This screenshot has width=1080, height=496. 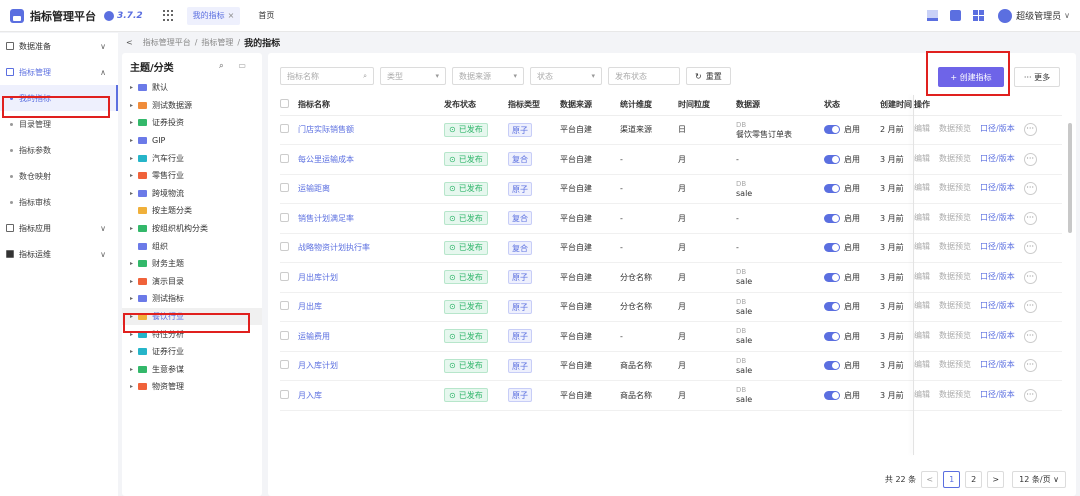 What do you see at coordinates (956, 15) in the screenshot?
I see `document-icon` at bounding box center [956, 15].